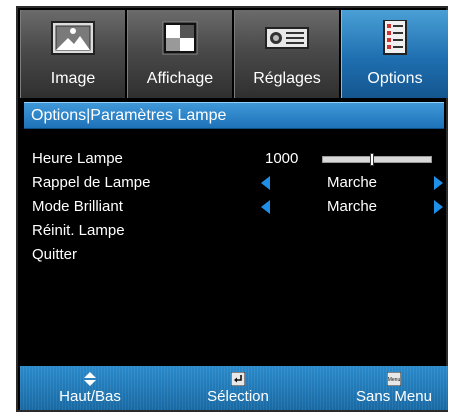 The width and height of the screenshot is (455, 417). I want to click on section-title: Options|Paramètres Lampe, so click(129, 115).